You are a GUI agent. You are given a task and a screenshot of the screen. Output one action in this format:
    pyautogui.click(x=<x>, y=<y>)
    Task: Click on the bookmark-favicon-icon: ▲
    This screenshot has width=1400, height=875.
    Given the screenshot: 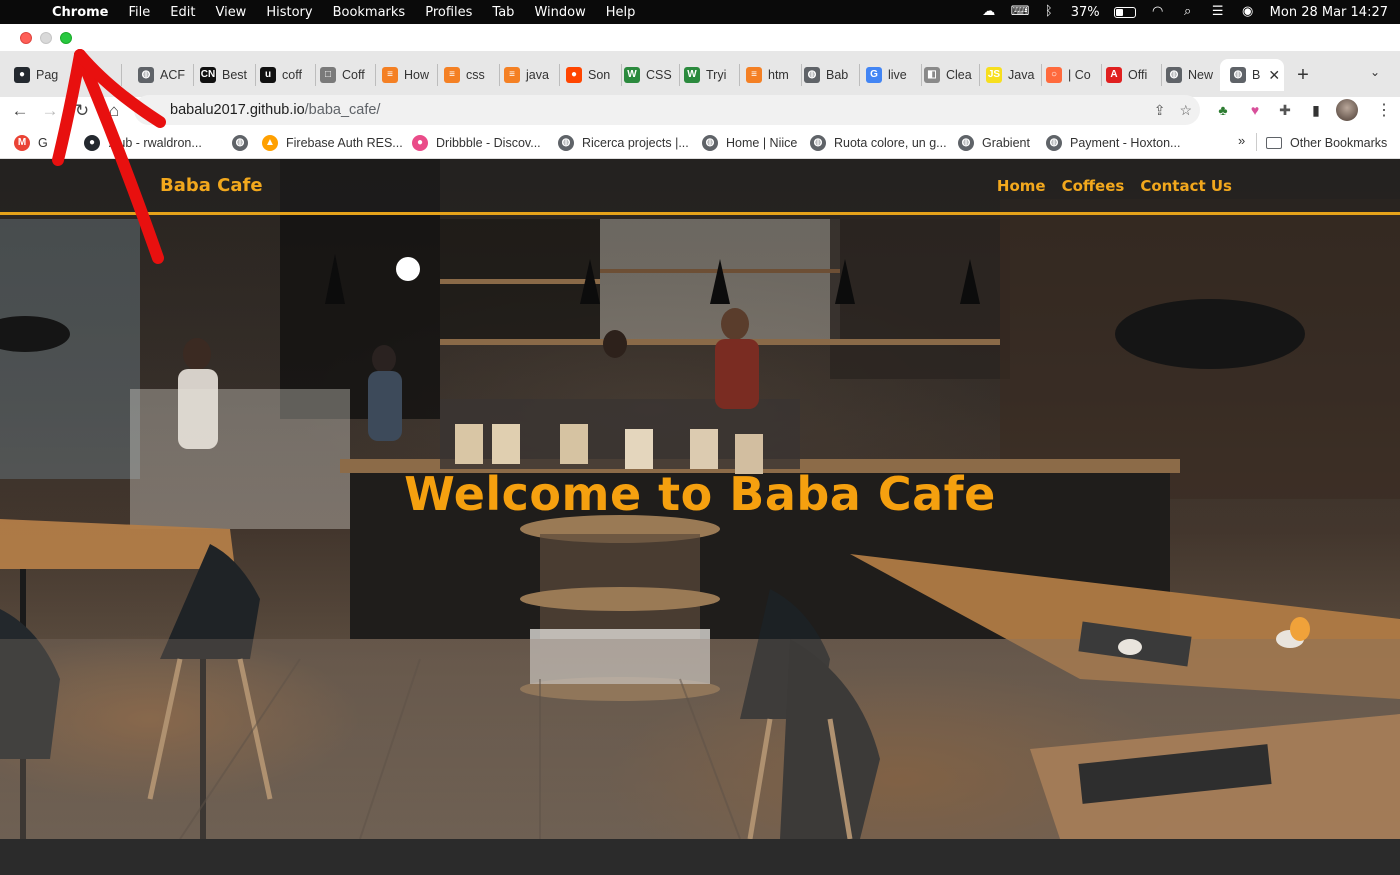 What is the action you would take?
    pyautogui.click(x=270, y=143)
    